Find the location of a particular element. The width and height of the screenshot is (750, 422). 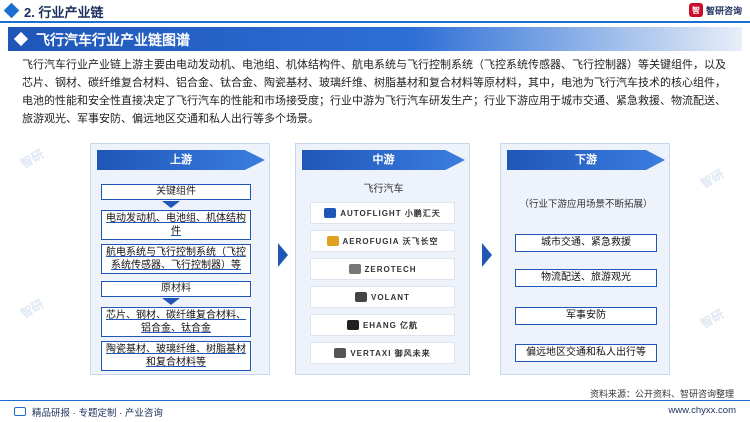

page-title: 飞行汽车行业产业链图谱 is located at coordinates (113, 40).